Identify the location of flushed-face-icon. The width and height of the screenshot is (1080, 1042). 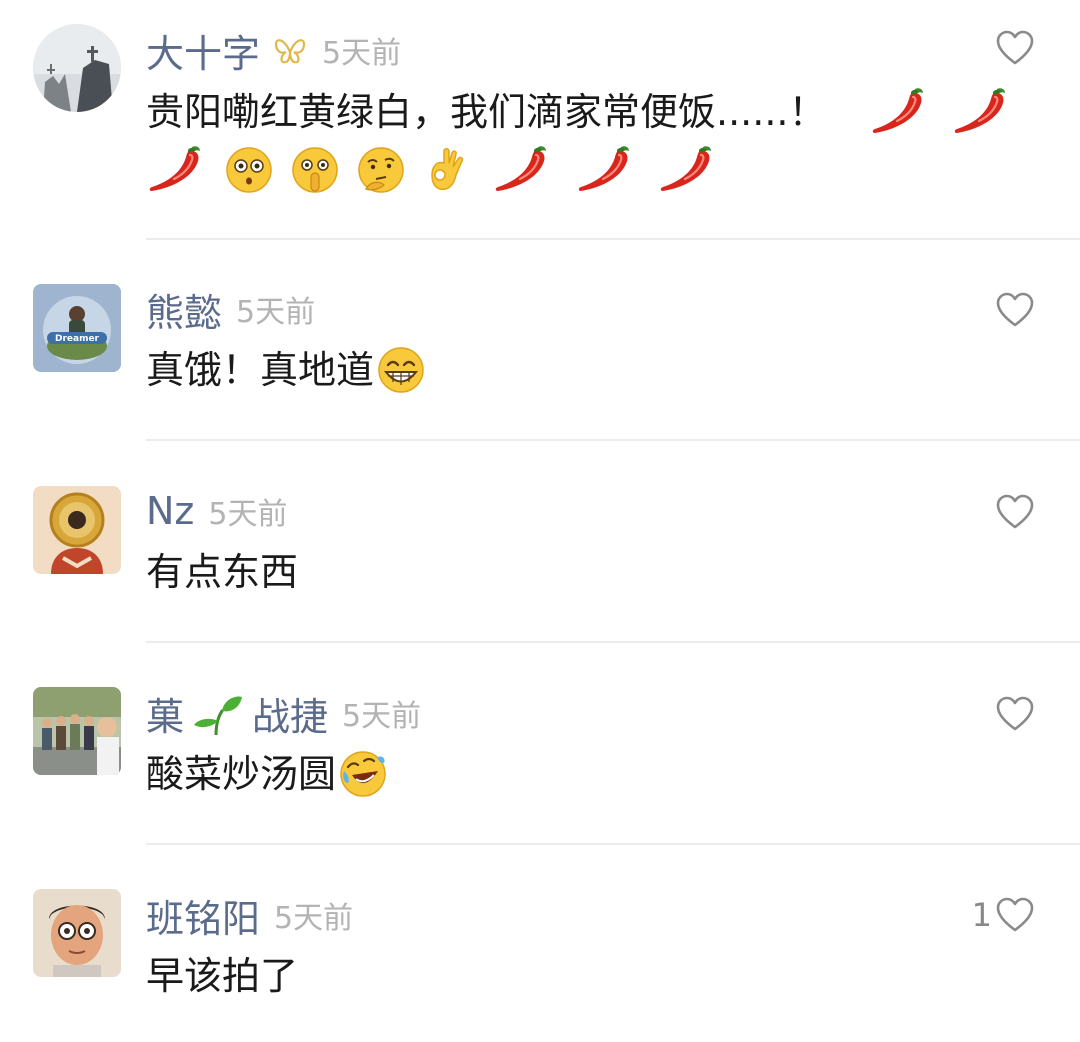
(249, 170).